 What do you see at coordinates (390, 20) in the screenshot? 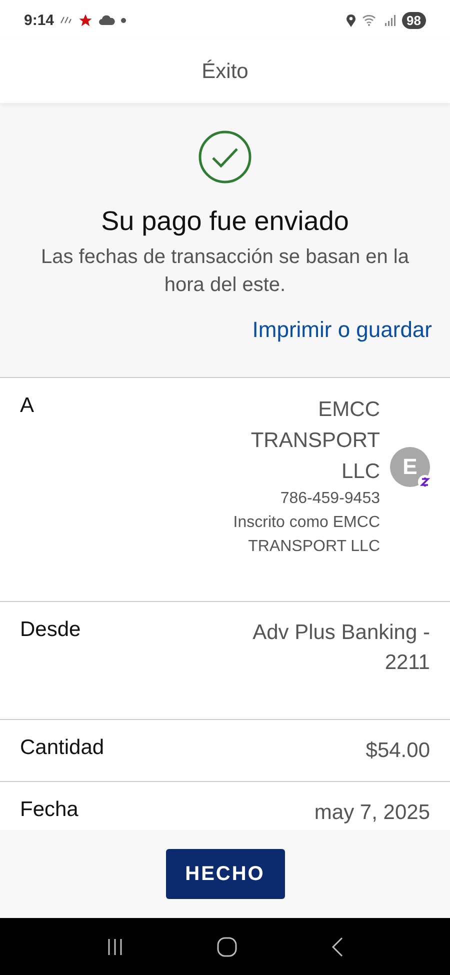
I see `signal-icon` at bounding box center [390, 20].